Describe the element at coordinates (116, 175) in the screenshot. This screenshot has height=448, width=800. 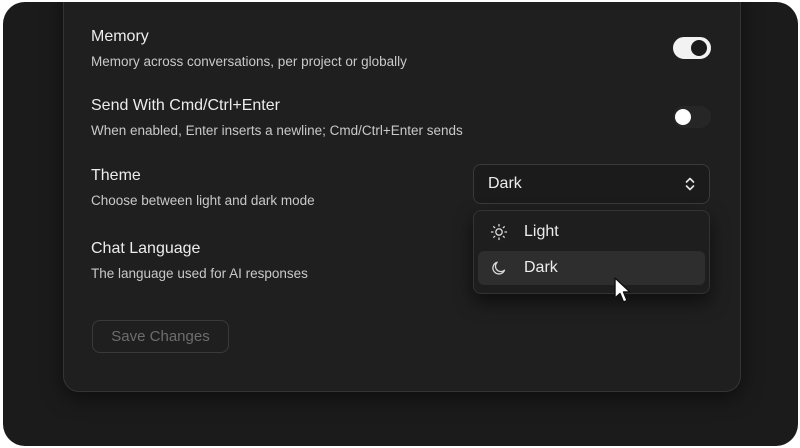
I see `theme-title: Theme` at that location.